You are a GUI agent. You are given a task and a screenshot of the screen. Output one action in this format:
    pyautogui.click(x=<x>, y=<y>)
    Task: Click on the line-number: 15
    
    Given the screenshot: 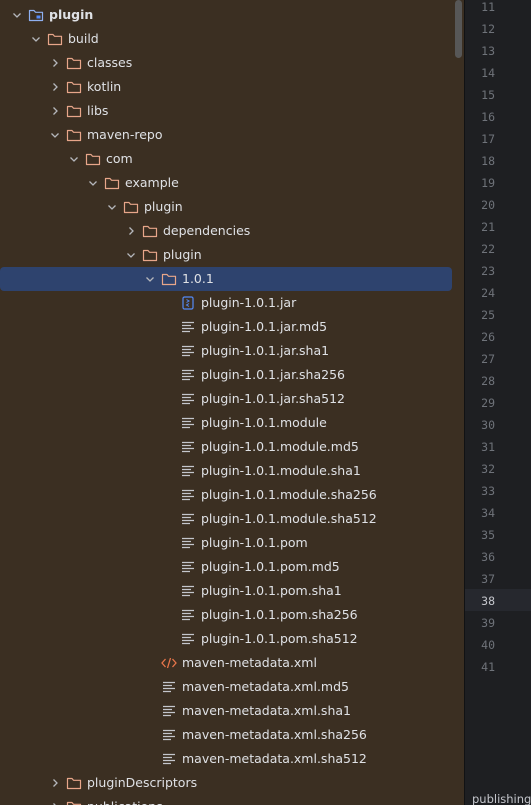 What is the action you would take?
    pyautogui.click(x=488, y=95)
    